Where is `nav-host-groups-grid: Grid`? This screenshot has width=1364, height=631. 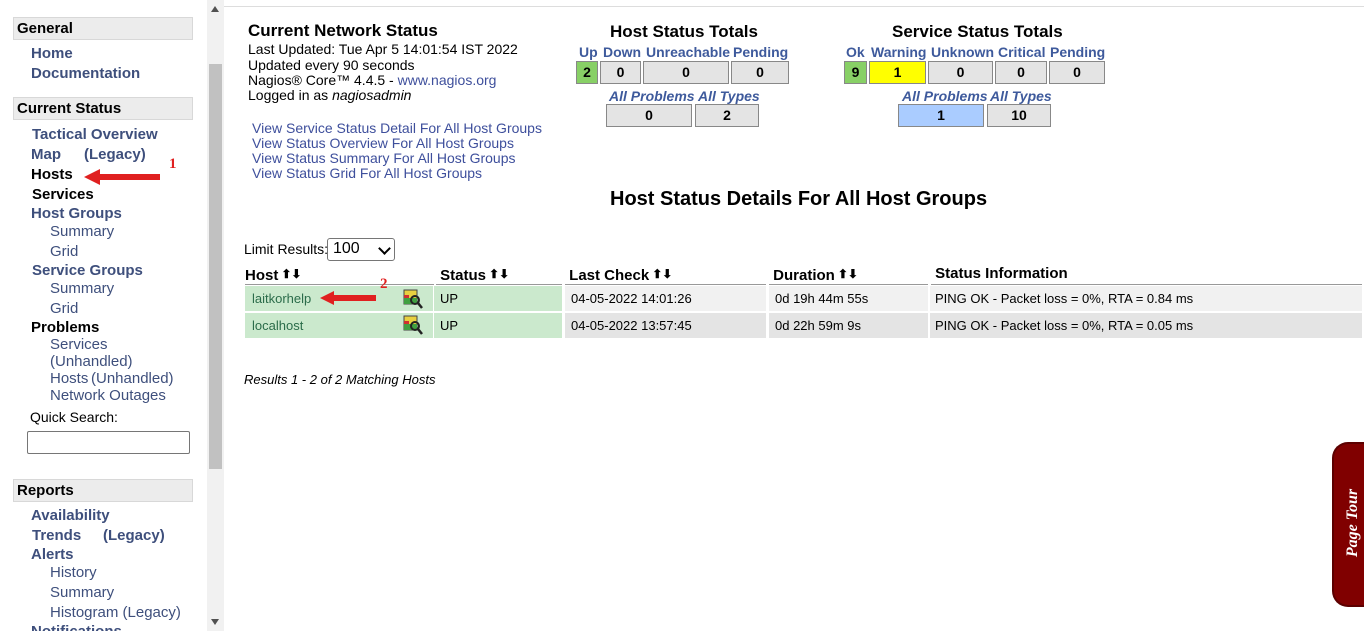 nav-host-groups-grid: Grid is located at coordinates (64, 251).